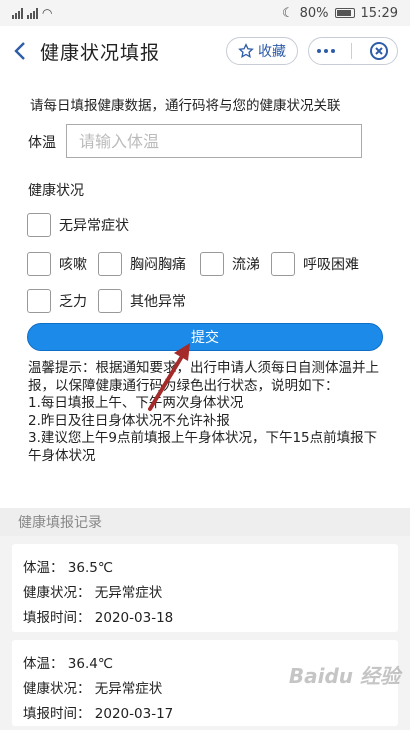 The image size is (410, 730). What do you see at coordinates (129, 420) in the screenshot?
I see `tips-item: 2.昨日及往日身体状况不允许补报` at bounding box center [129, 420].